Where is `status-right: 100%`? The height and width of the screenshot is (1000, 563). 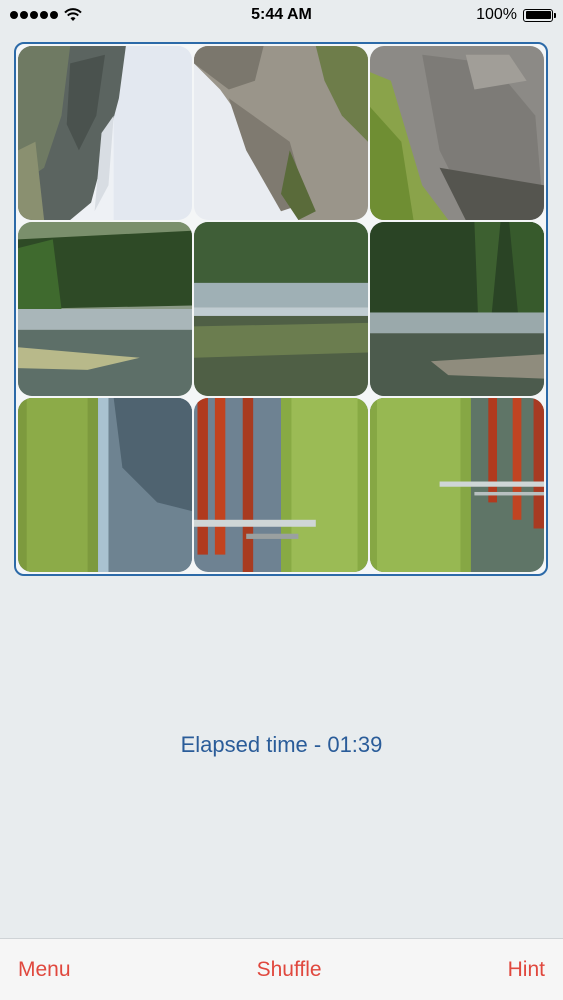
status-right: 100% is located at coordinates (516, 15).